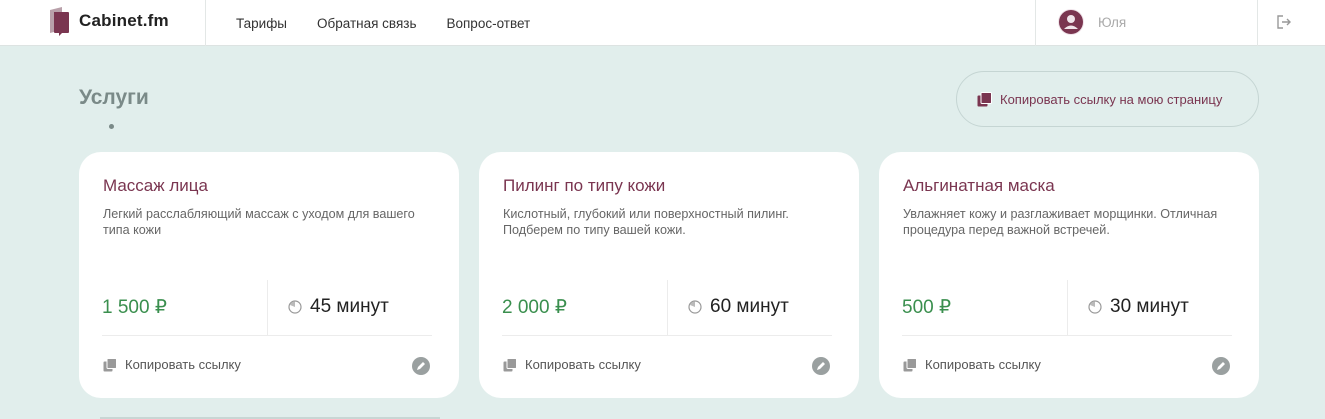 This screenshot has width=1325, height=419. I want to click on service-price: 2 000 ₽, so click(534, 307).